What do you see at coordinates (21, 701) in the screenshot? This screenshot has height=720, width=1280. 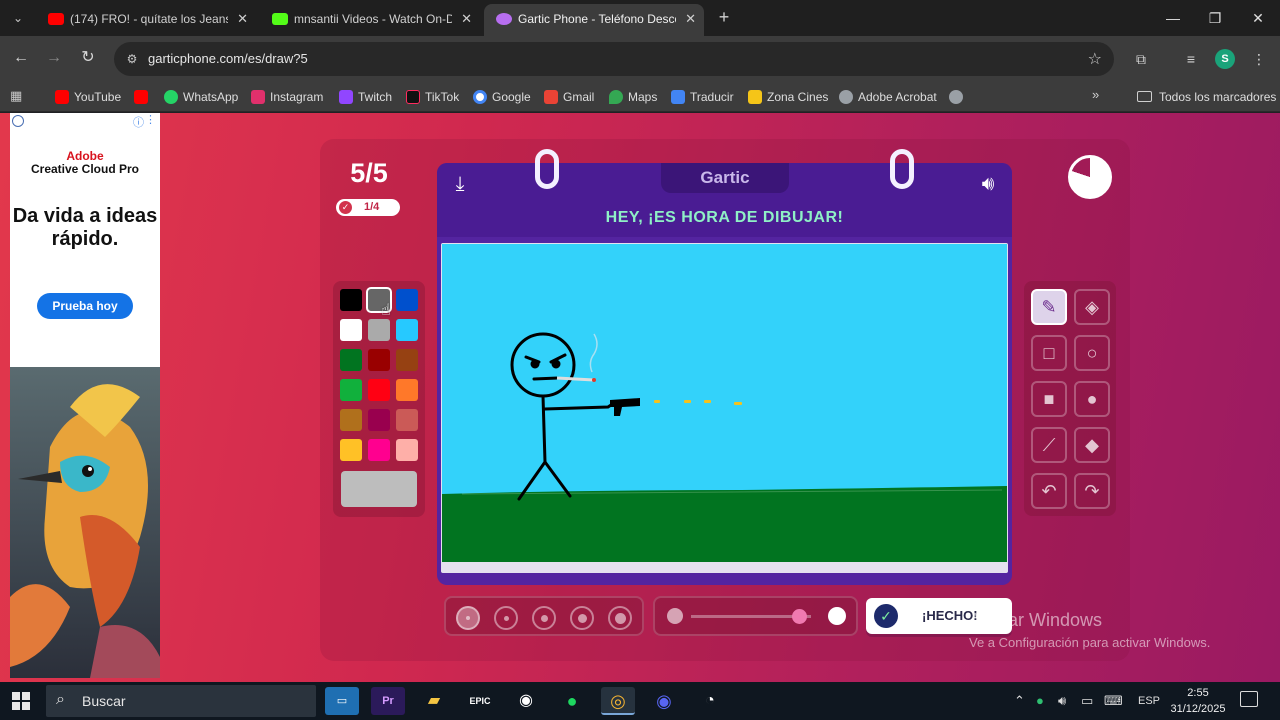 I see `windows-start-icon` at bounding box center [21, 701].